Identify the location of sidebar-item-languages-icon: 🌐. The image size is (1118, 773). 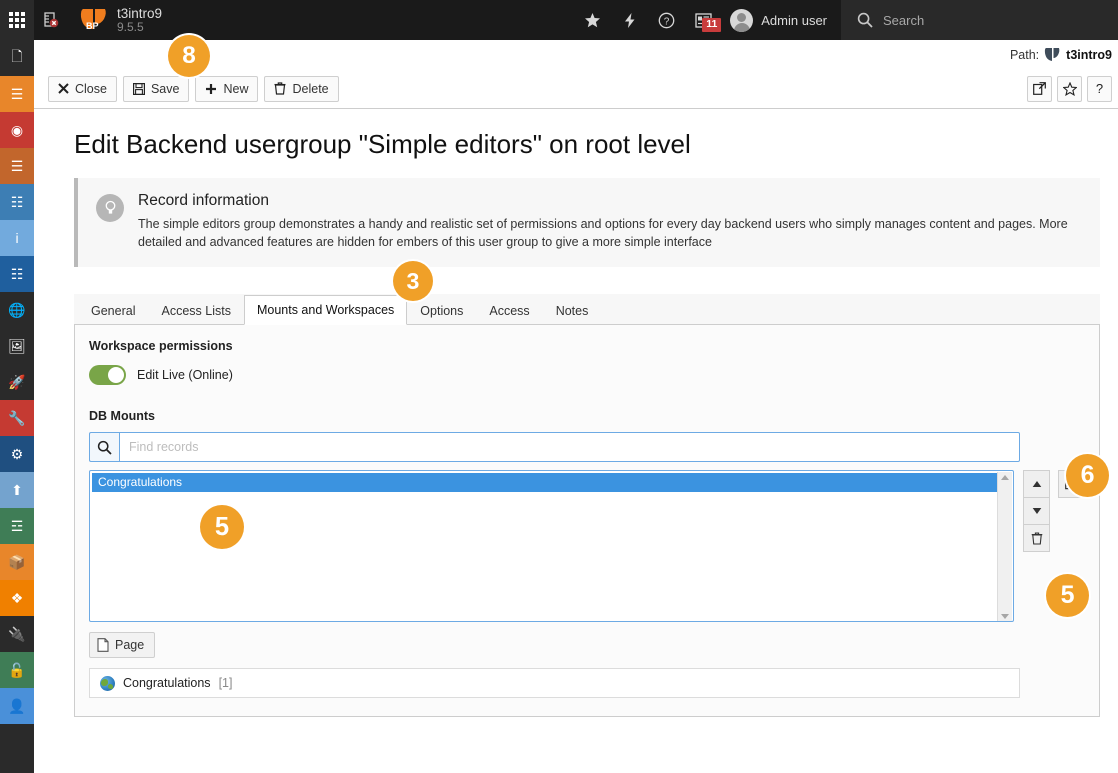
(17, 309).